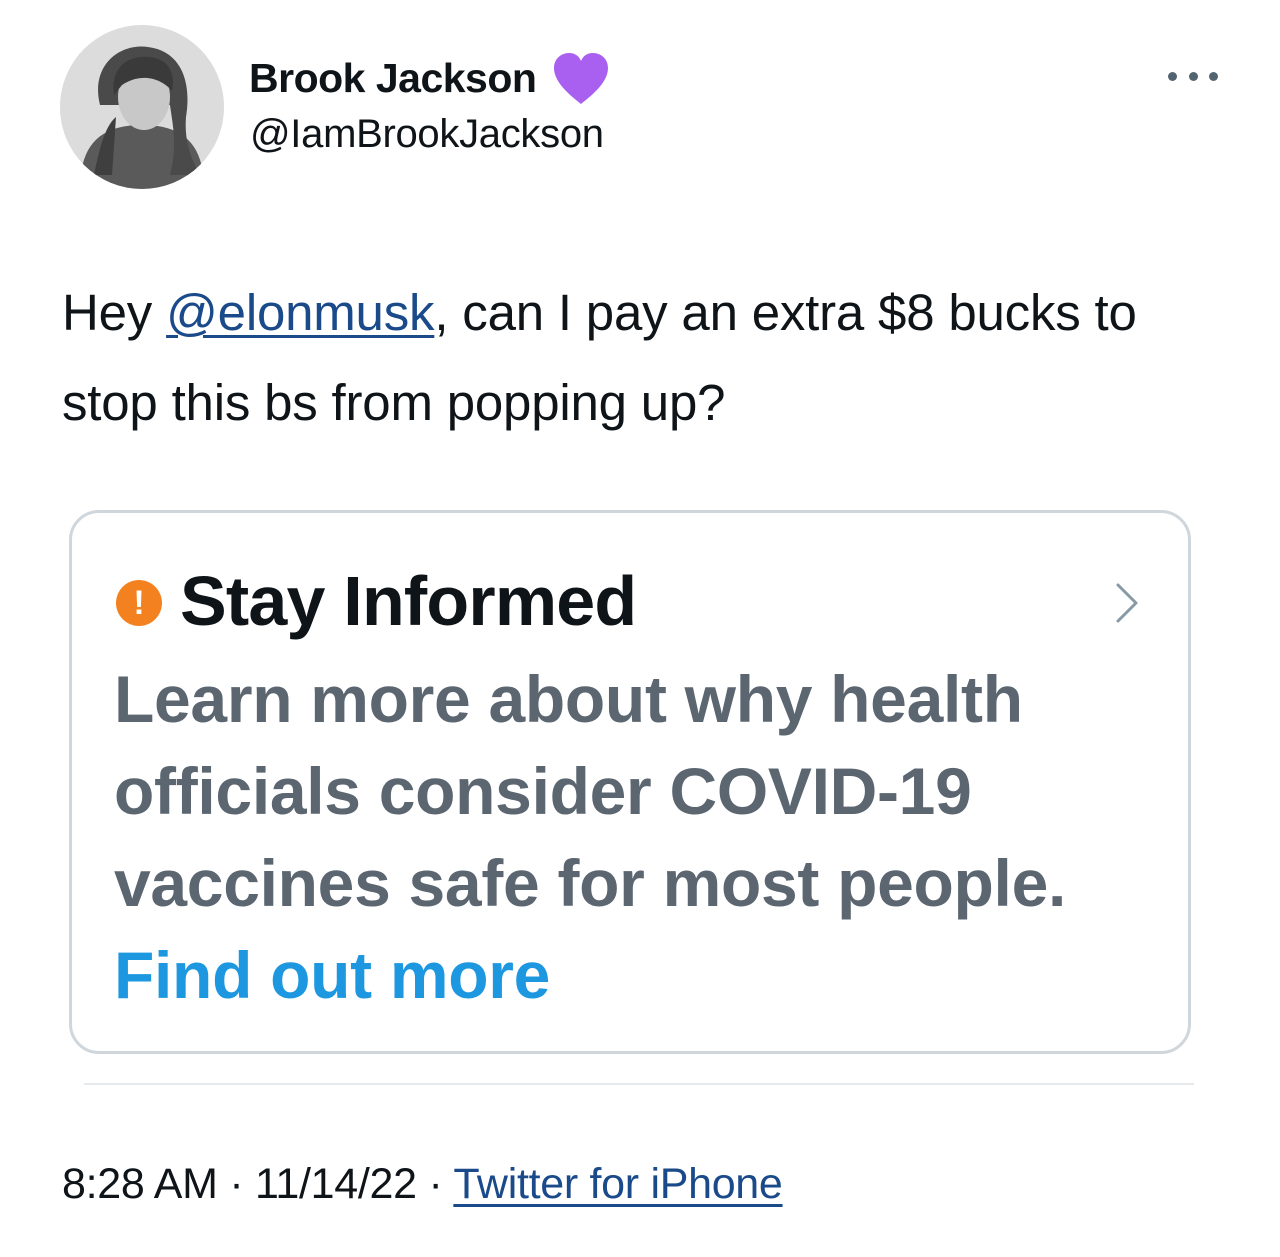 This screenshot has height=1257, width=1280. What do you see at coordinates (332, 975) in the screenshot?
I see `find-out-more-link: Find out more` at bounding box center [332, 975].